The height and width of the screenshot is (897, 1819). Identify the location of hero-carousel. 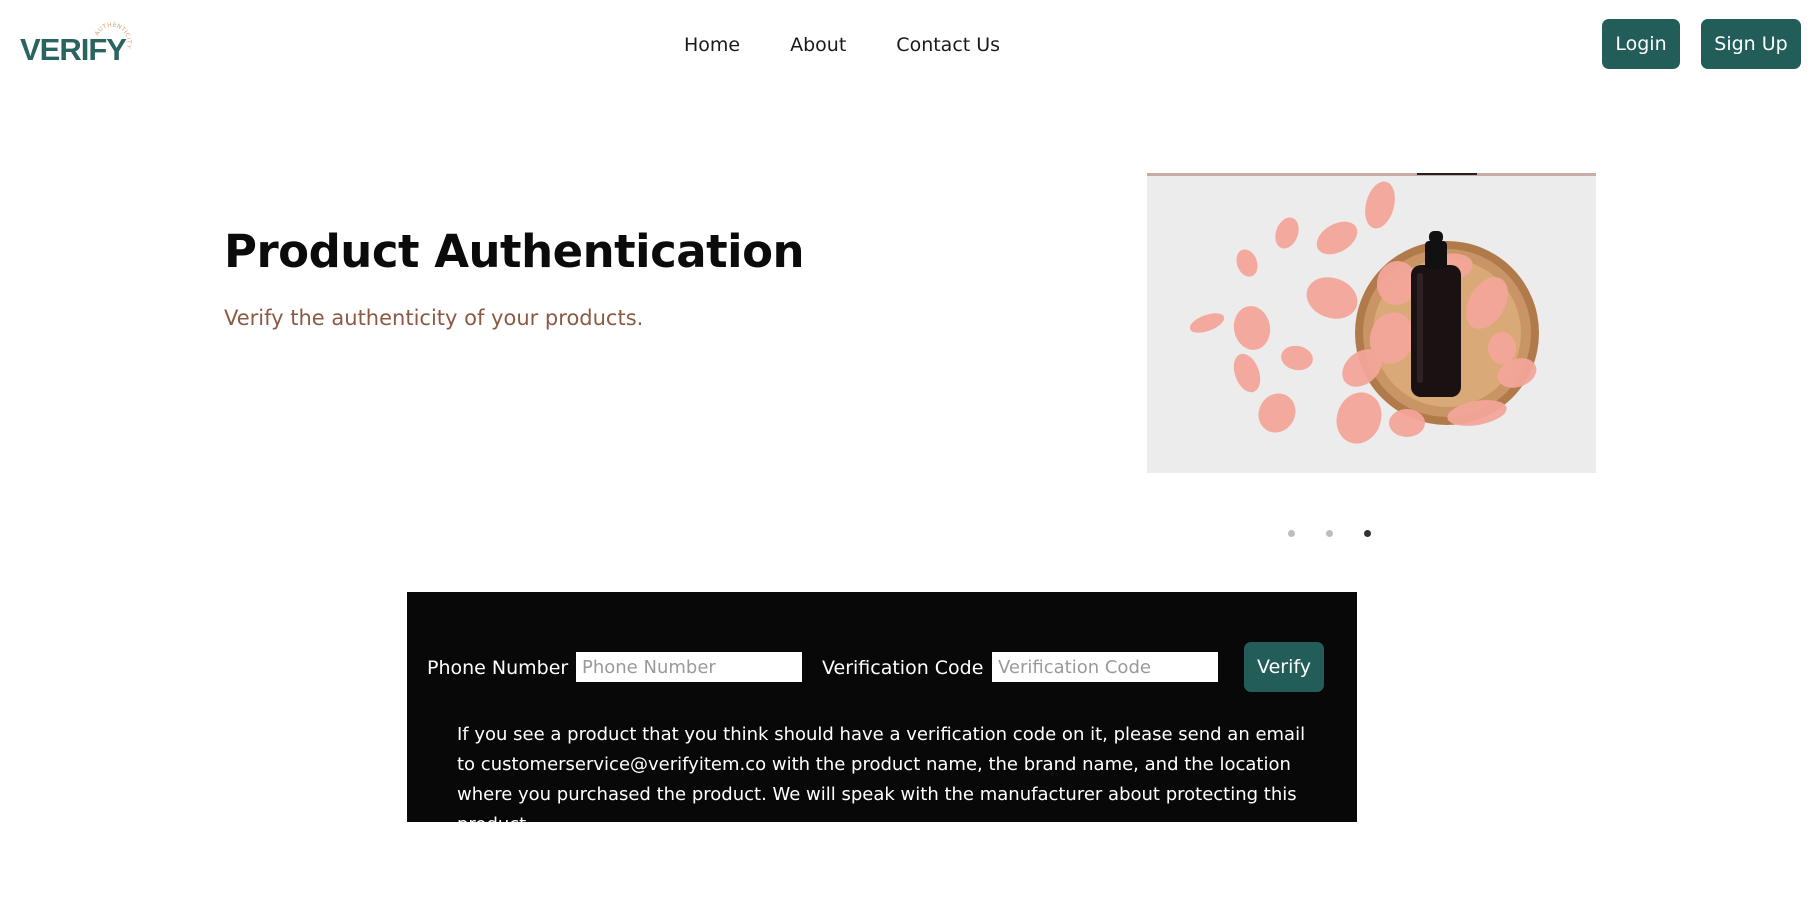
(1371, 323).